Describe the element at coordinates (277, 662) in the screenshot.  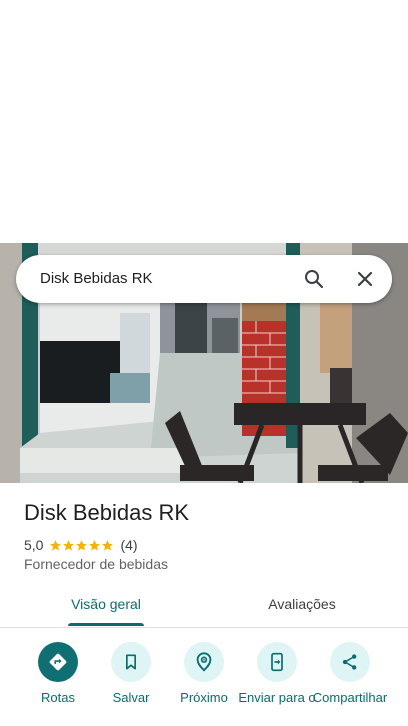
I see `send-to-phone-icon` at that location.